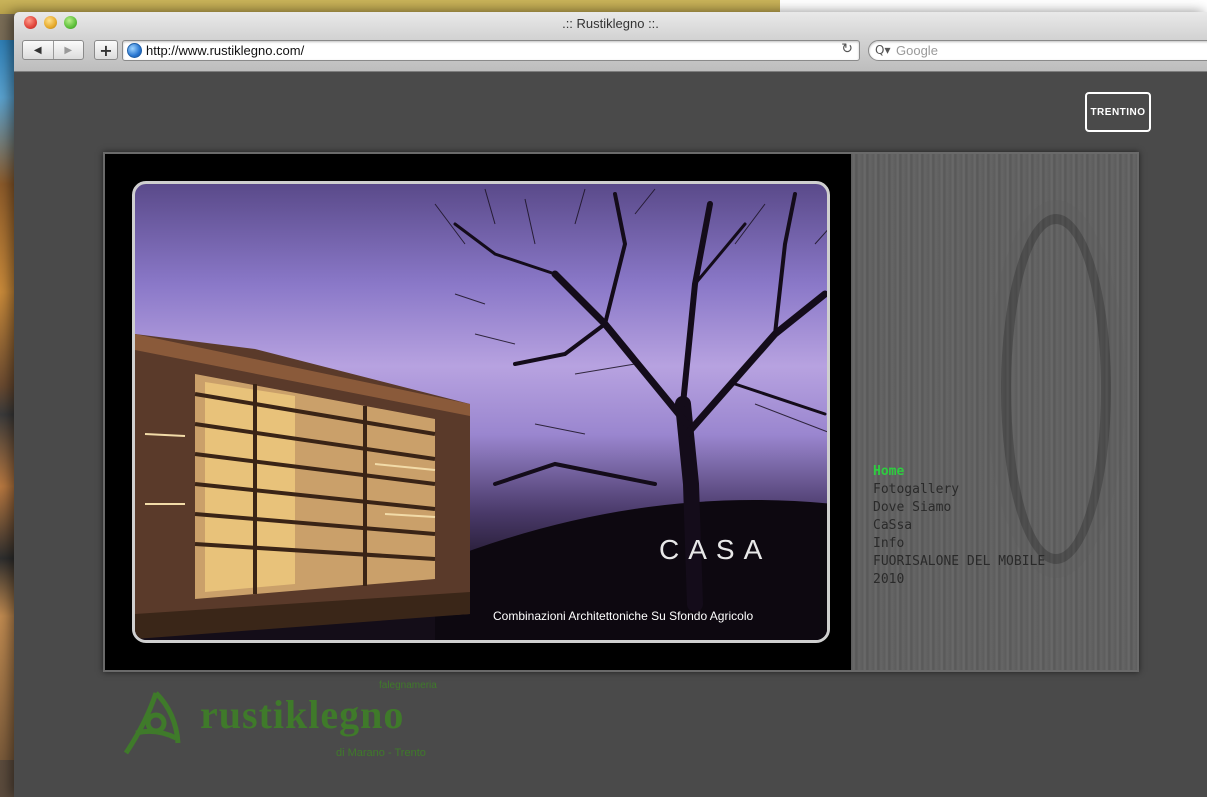 The height and width of the screenshot is (797, 1207). What do you see at coordinates (408, 685) in the screenshot?
I see `footer-tagline-top: falegnameria` at bounding box center [408, 685].